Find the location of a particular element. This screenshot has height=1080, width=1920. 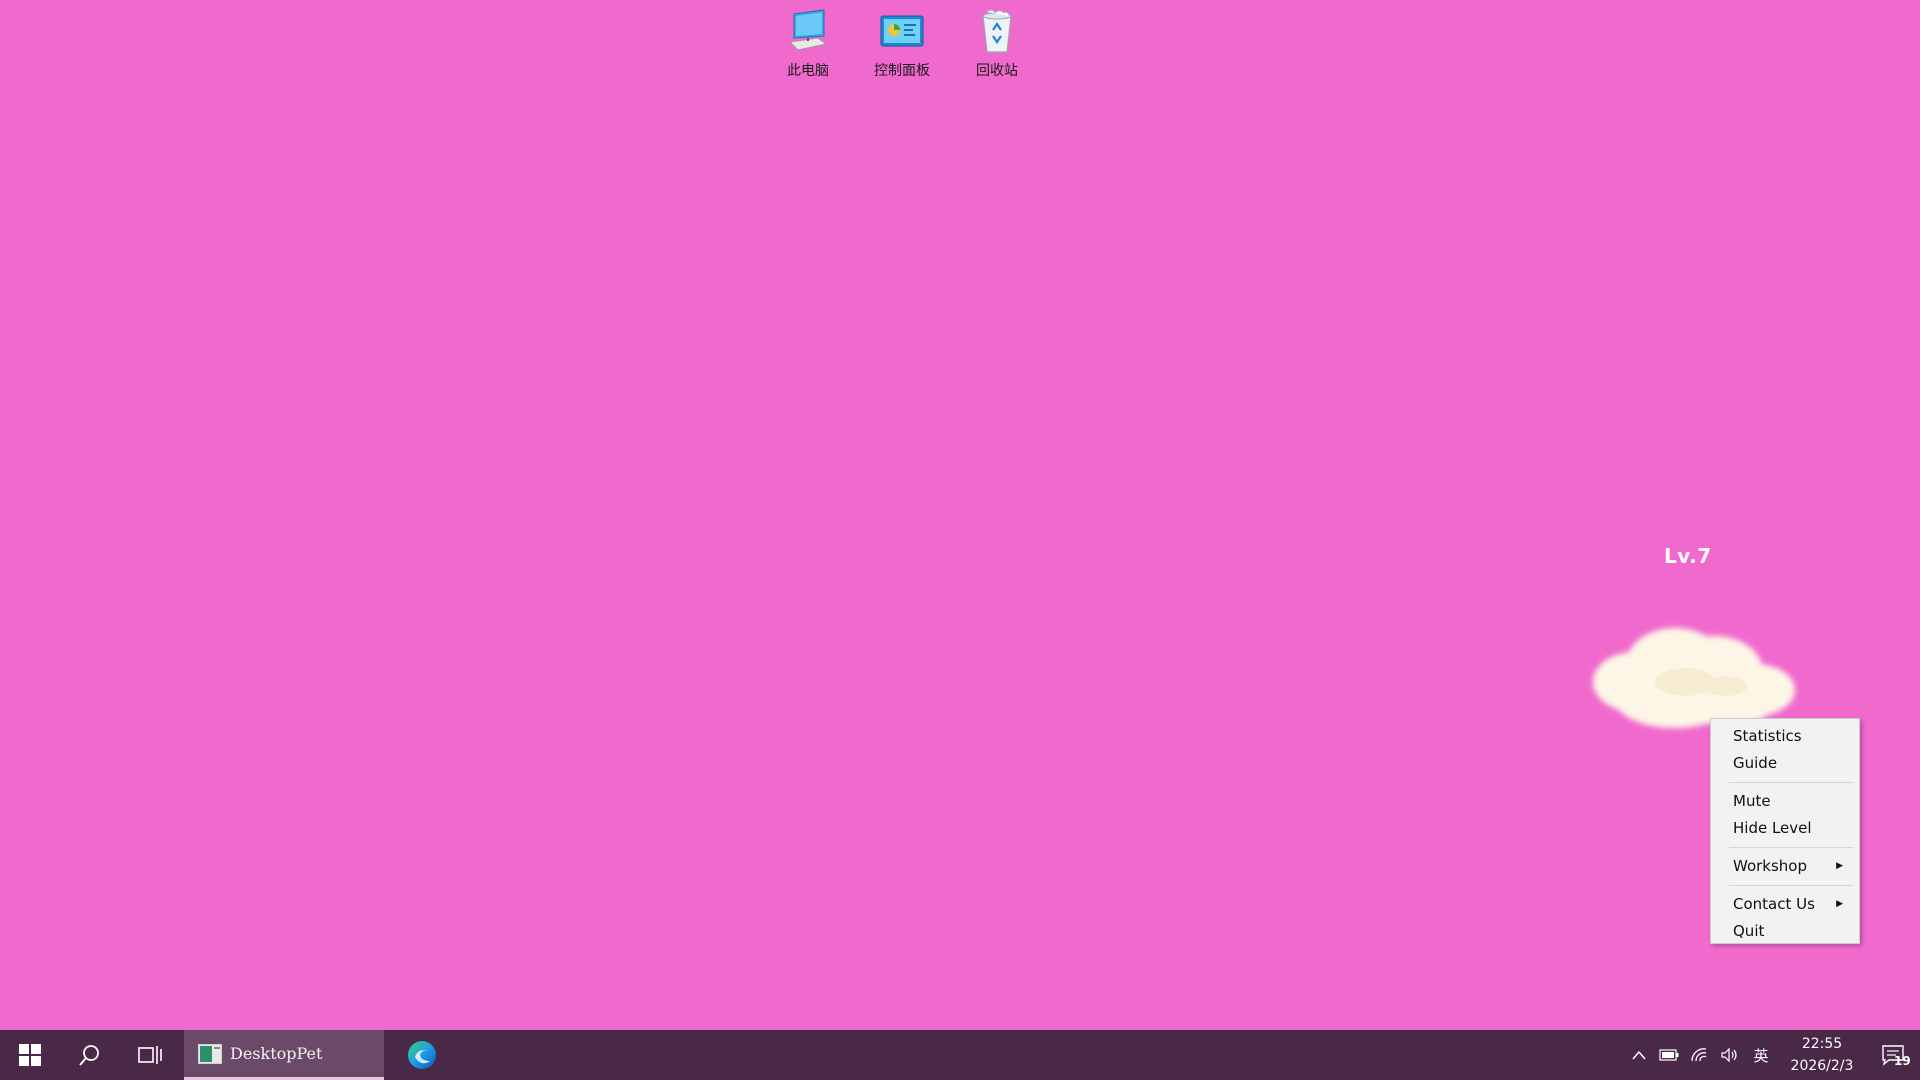

taskbar: DesktopPet 英 22:55 2026/2/3 19 is located at coordinates (960, 1055).